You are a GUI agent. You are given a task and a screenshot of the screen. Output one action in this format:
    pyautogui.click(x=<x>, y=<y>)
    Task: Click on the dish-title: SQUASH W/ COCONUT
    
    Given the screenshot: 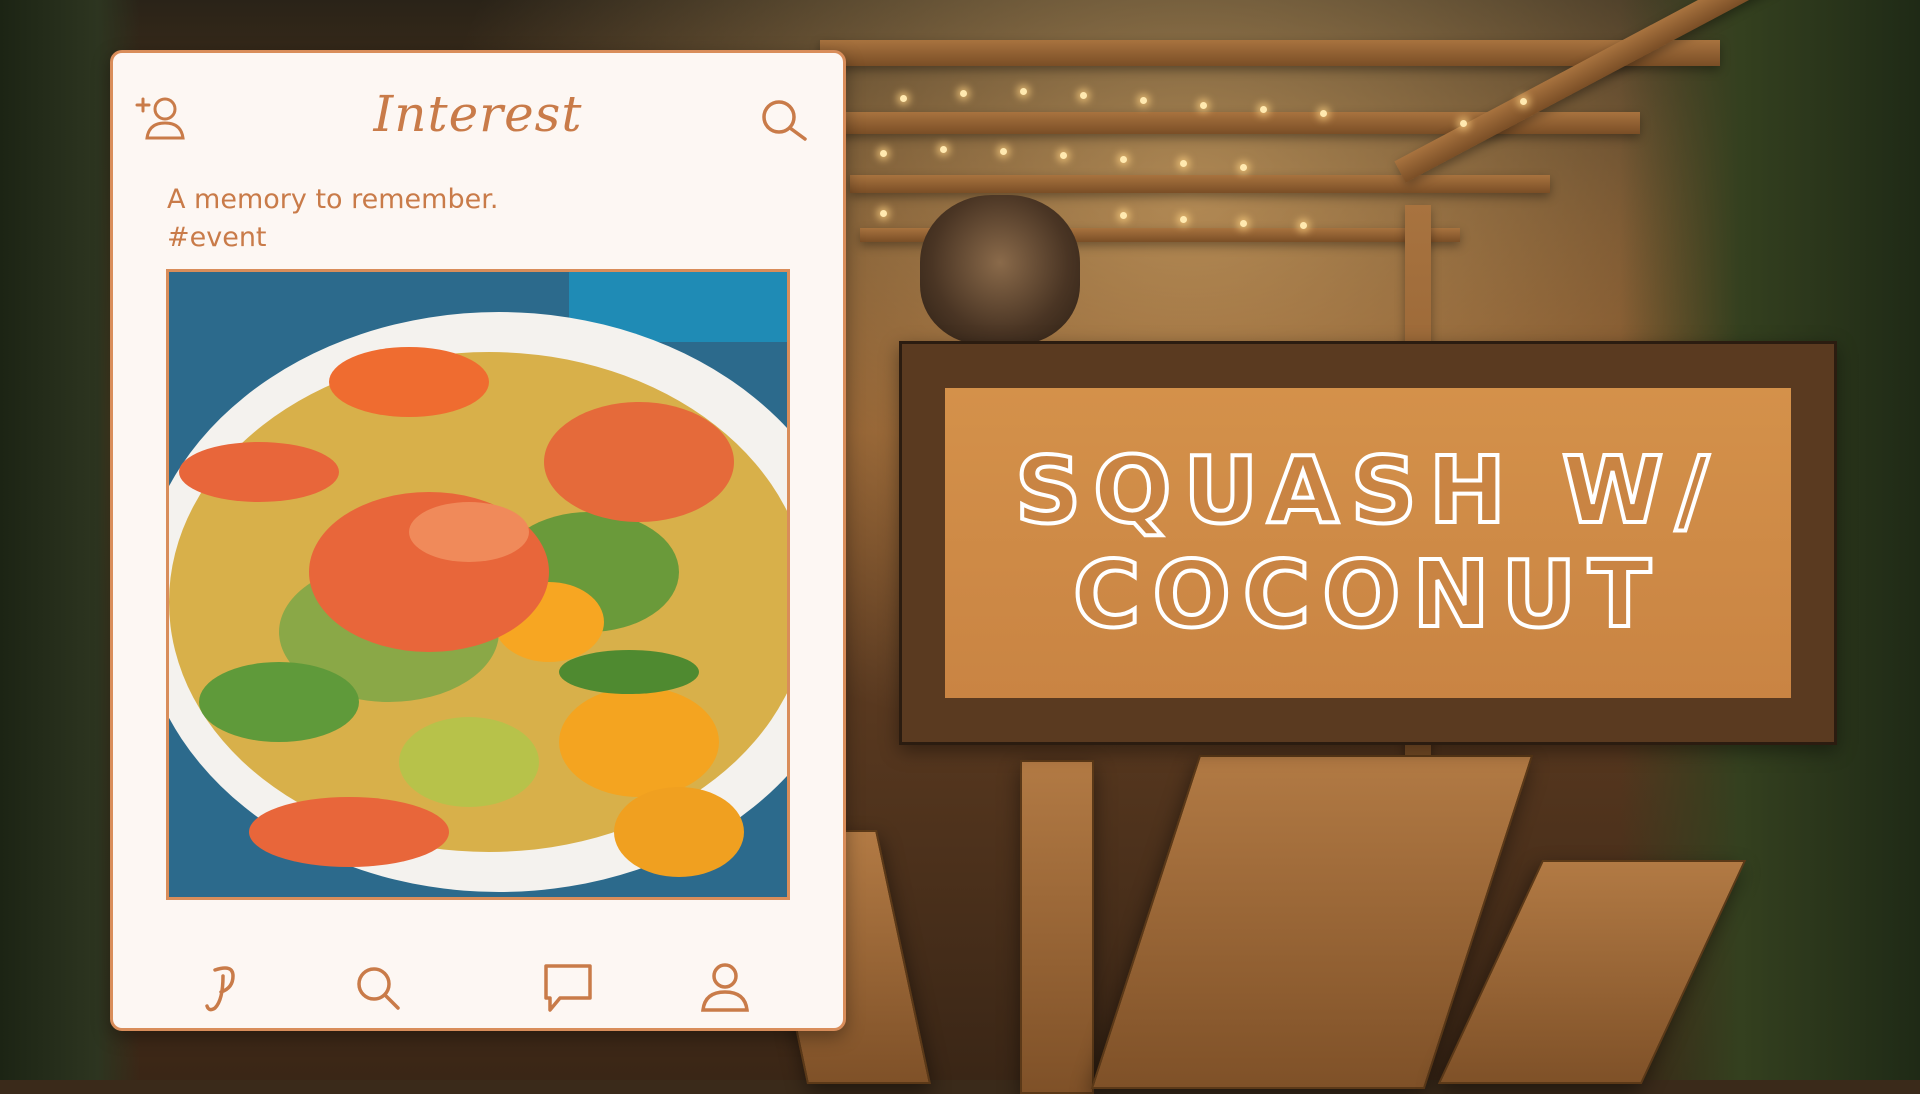 What is the action you would take?
    pyautogui.click(x=1367, y=543)
    